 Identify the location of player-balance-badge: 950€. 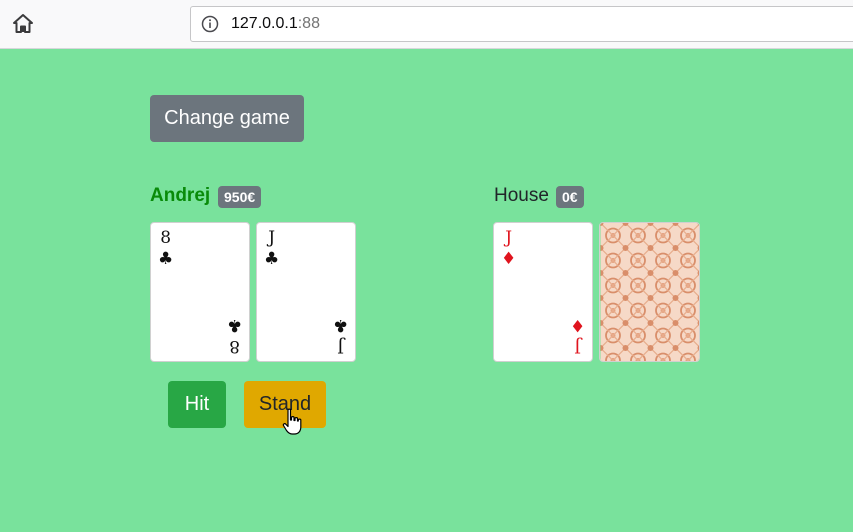
(240, 197).